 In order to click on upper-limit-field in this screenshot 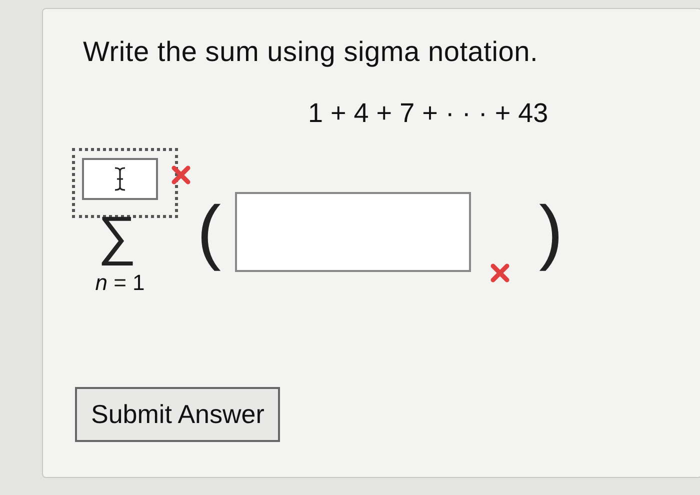, I will do `click(125, 183)`.